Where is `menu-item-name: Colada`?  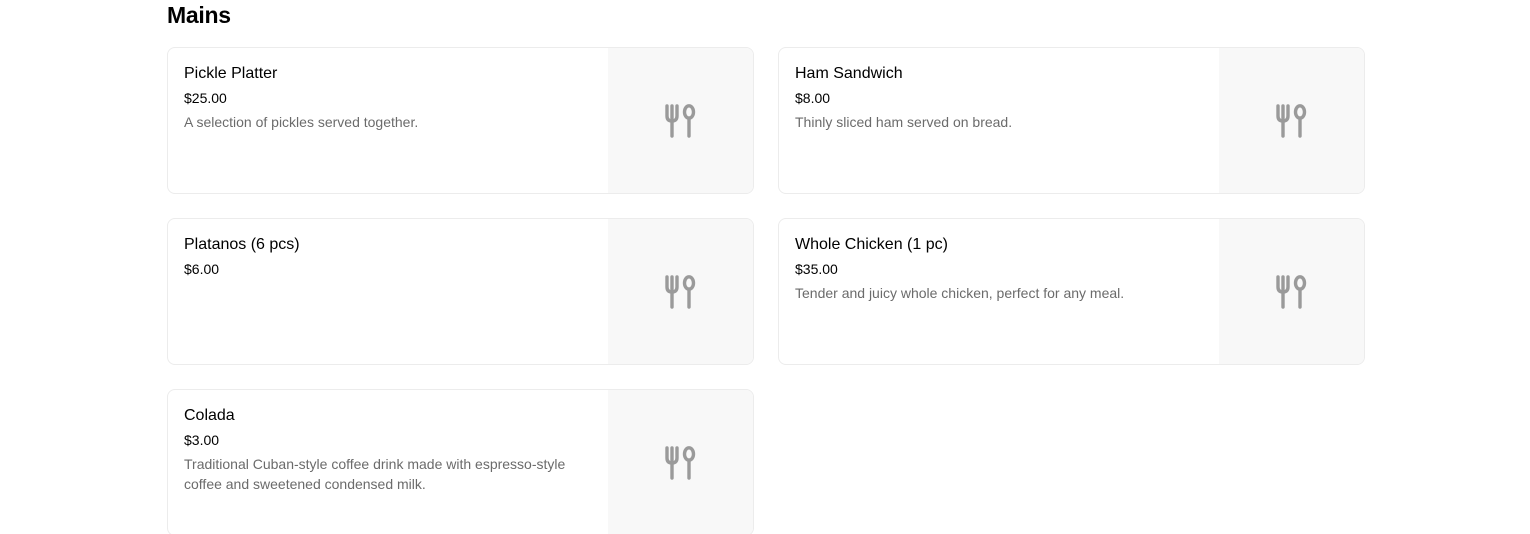 menu-item-name: Colada is located at coordinates (209, 415).